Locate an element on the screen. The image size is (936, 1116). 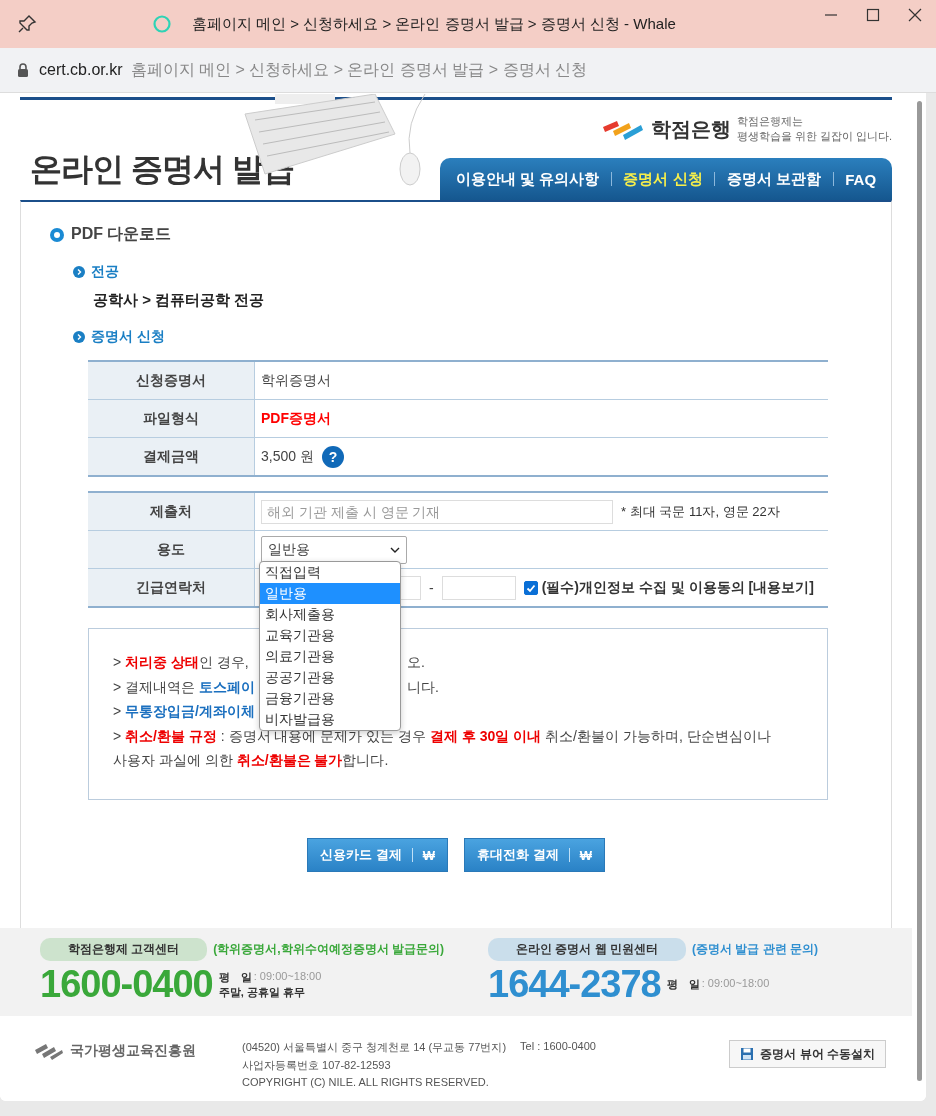
row-value: PDF증명서 is located at coordinates (296, 418).